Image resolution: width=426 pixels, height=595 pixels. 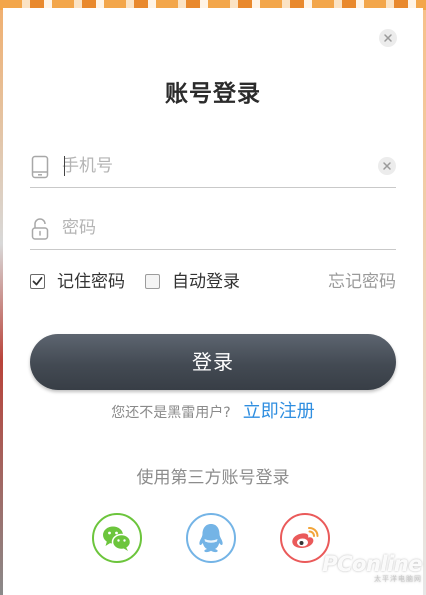 What do you see at coordinates (387, 166) in the screenshot?
I see `clear-phone-button` at bounding box center [387, 166].